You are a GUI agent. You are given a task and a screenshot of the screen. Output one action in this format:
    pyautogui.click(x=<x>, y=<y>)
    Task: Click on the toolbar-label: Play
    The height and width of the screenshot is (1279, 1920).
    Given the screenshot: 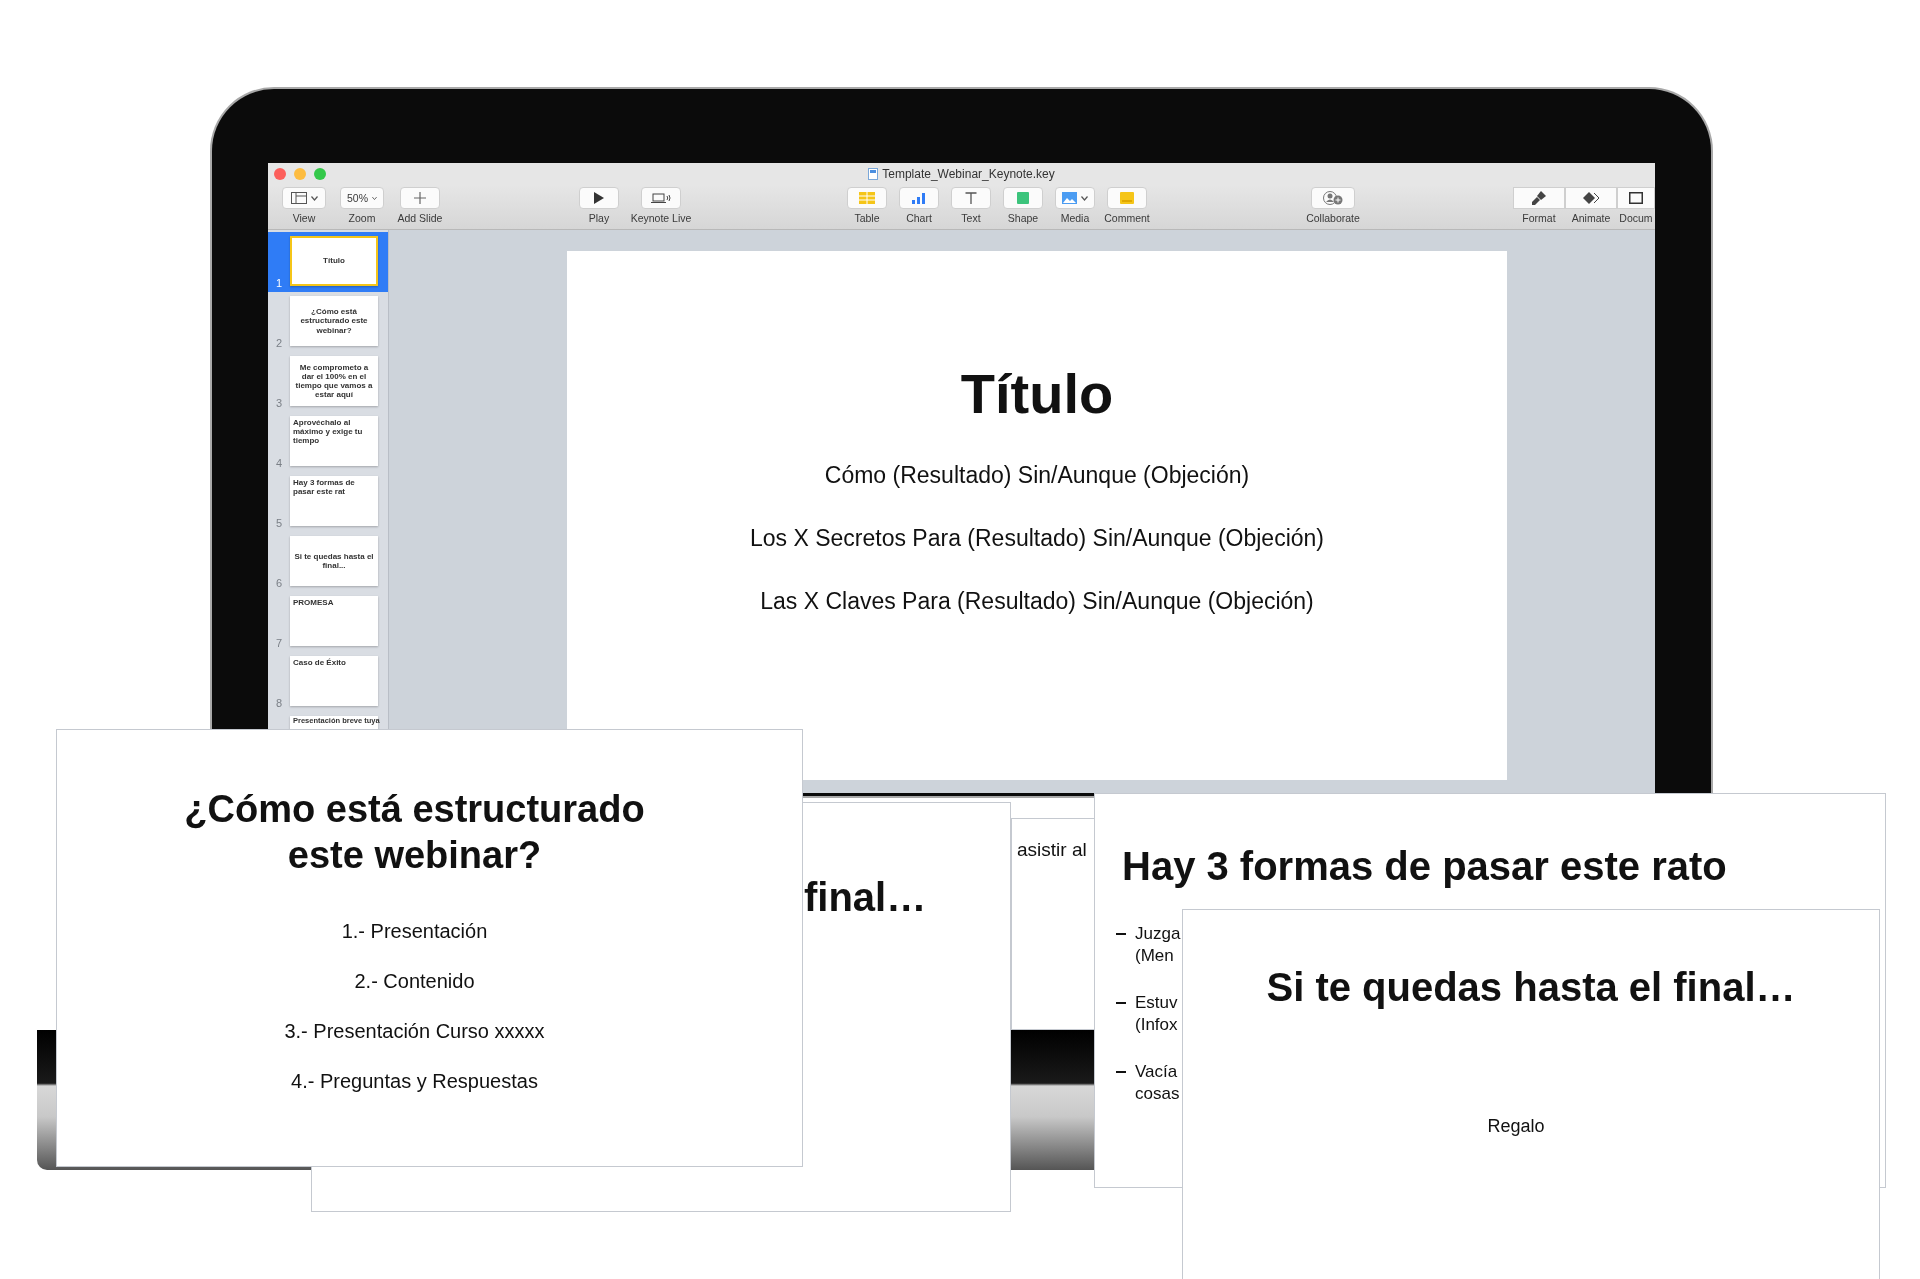 What is the action you would take?
    pyautogui.click(x=599, y=218)
    